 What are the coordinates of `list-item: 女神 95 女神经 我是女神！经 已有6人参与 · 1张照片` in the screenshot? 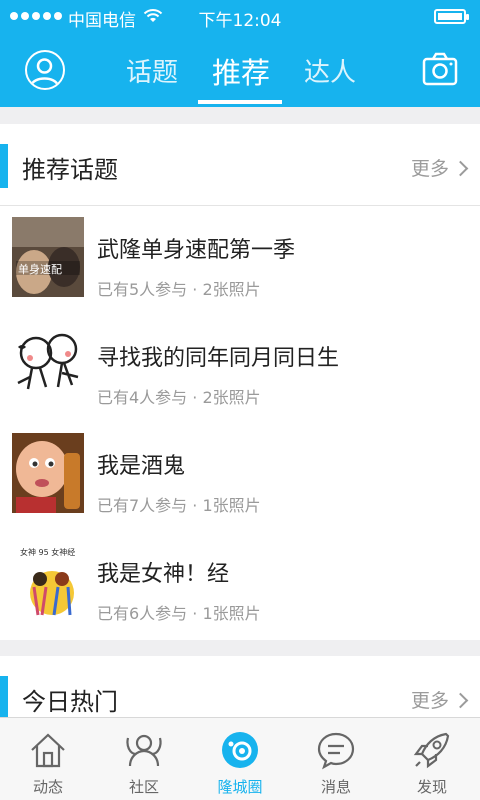 It's located at (240, 584).